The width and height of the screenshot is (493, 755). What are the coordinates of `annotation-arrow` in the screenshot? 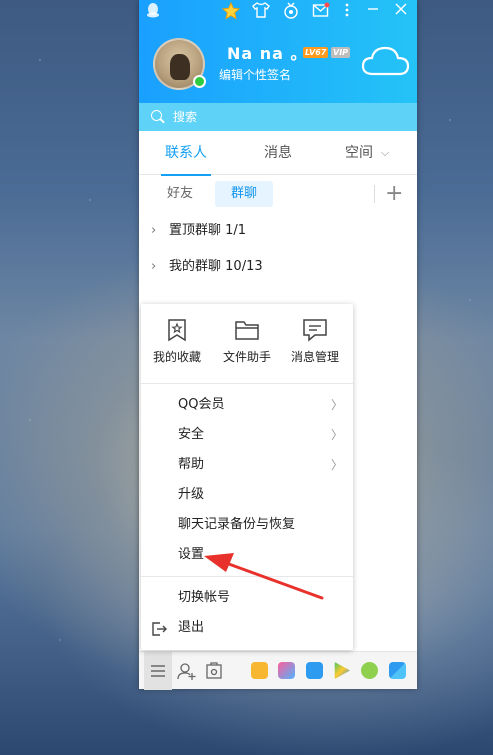 It's located at (264, 576).